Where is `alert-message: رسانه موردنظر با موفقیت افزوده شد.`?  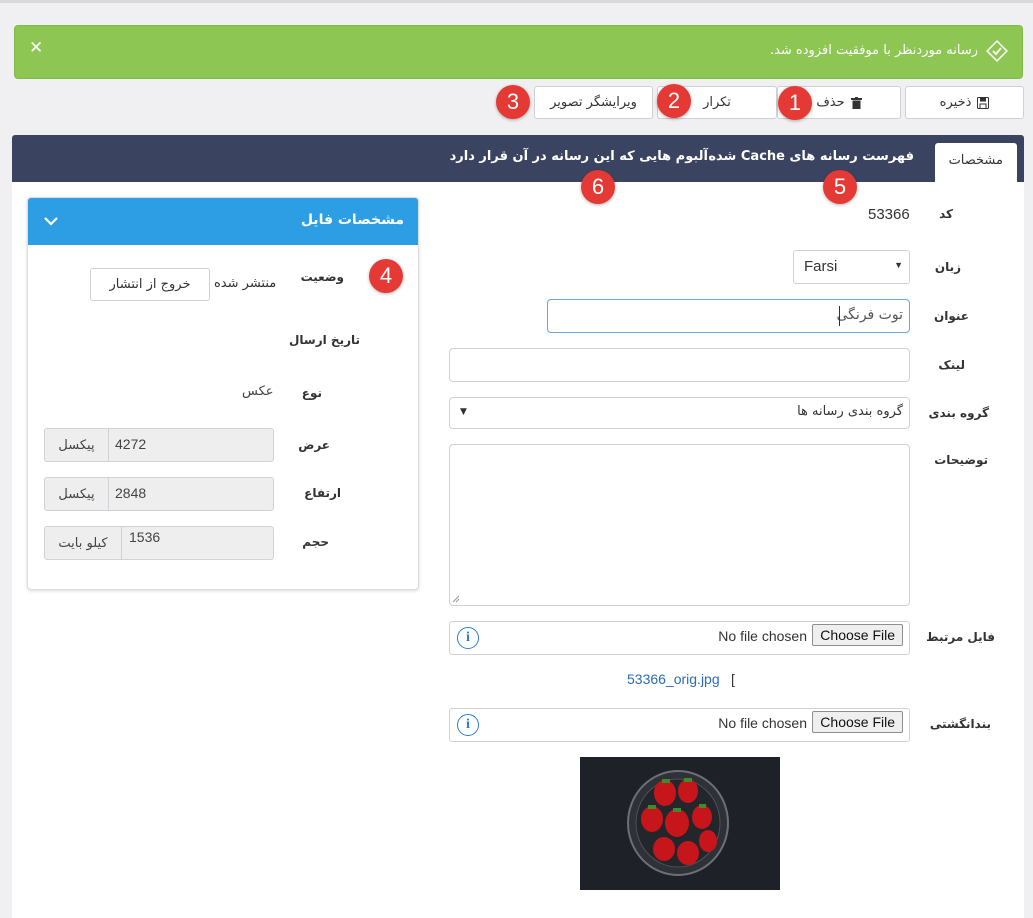
alert-message: رسانه موردنظر با موفقیت افزوده شد. is located at coordinates (873, 50).